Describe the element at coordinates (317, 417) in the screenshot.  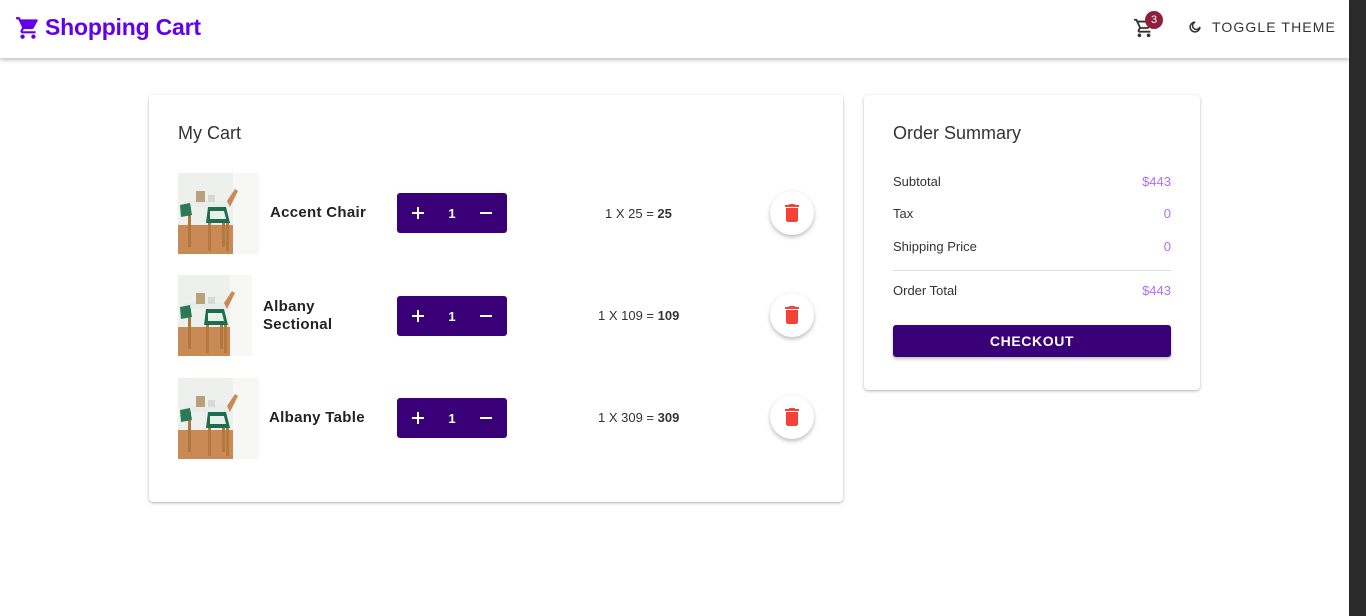
I see `product-name: Albany Table` at that location.